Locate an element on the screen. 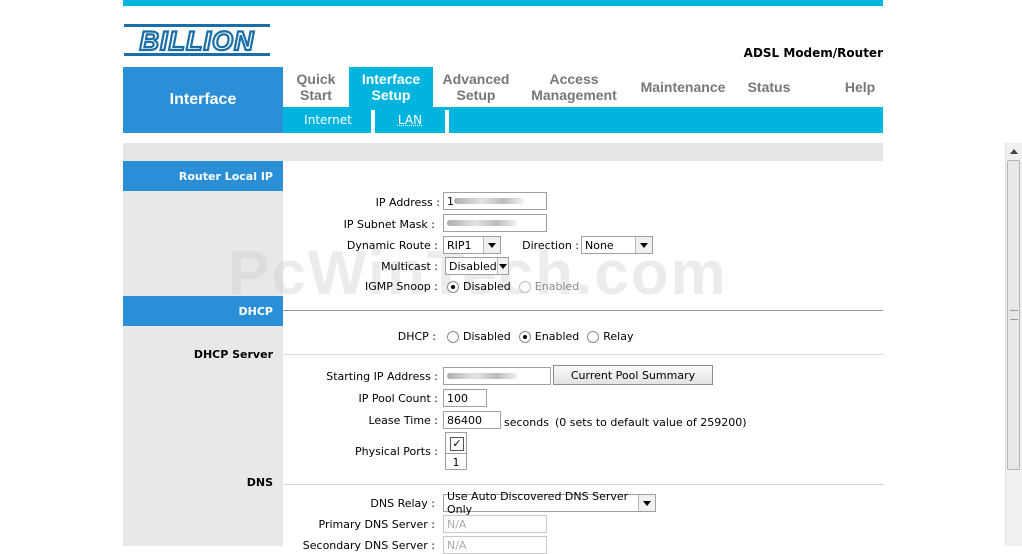 The height and width of the screenshot is (554, 1022). dhcp-enabled-text: Enabled is located at coordinates (557, 336).